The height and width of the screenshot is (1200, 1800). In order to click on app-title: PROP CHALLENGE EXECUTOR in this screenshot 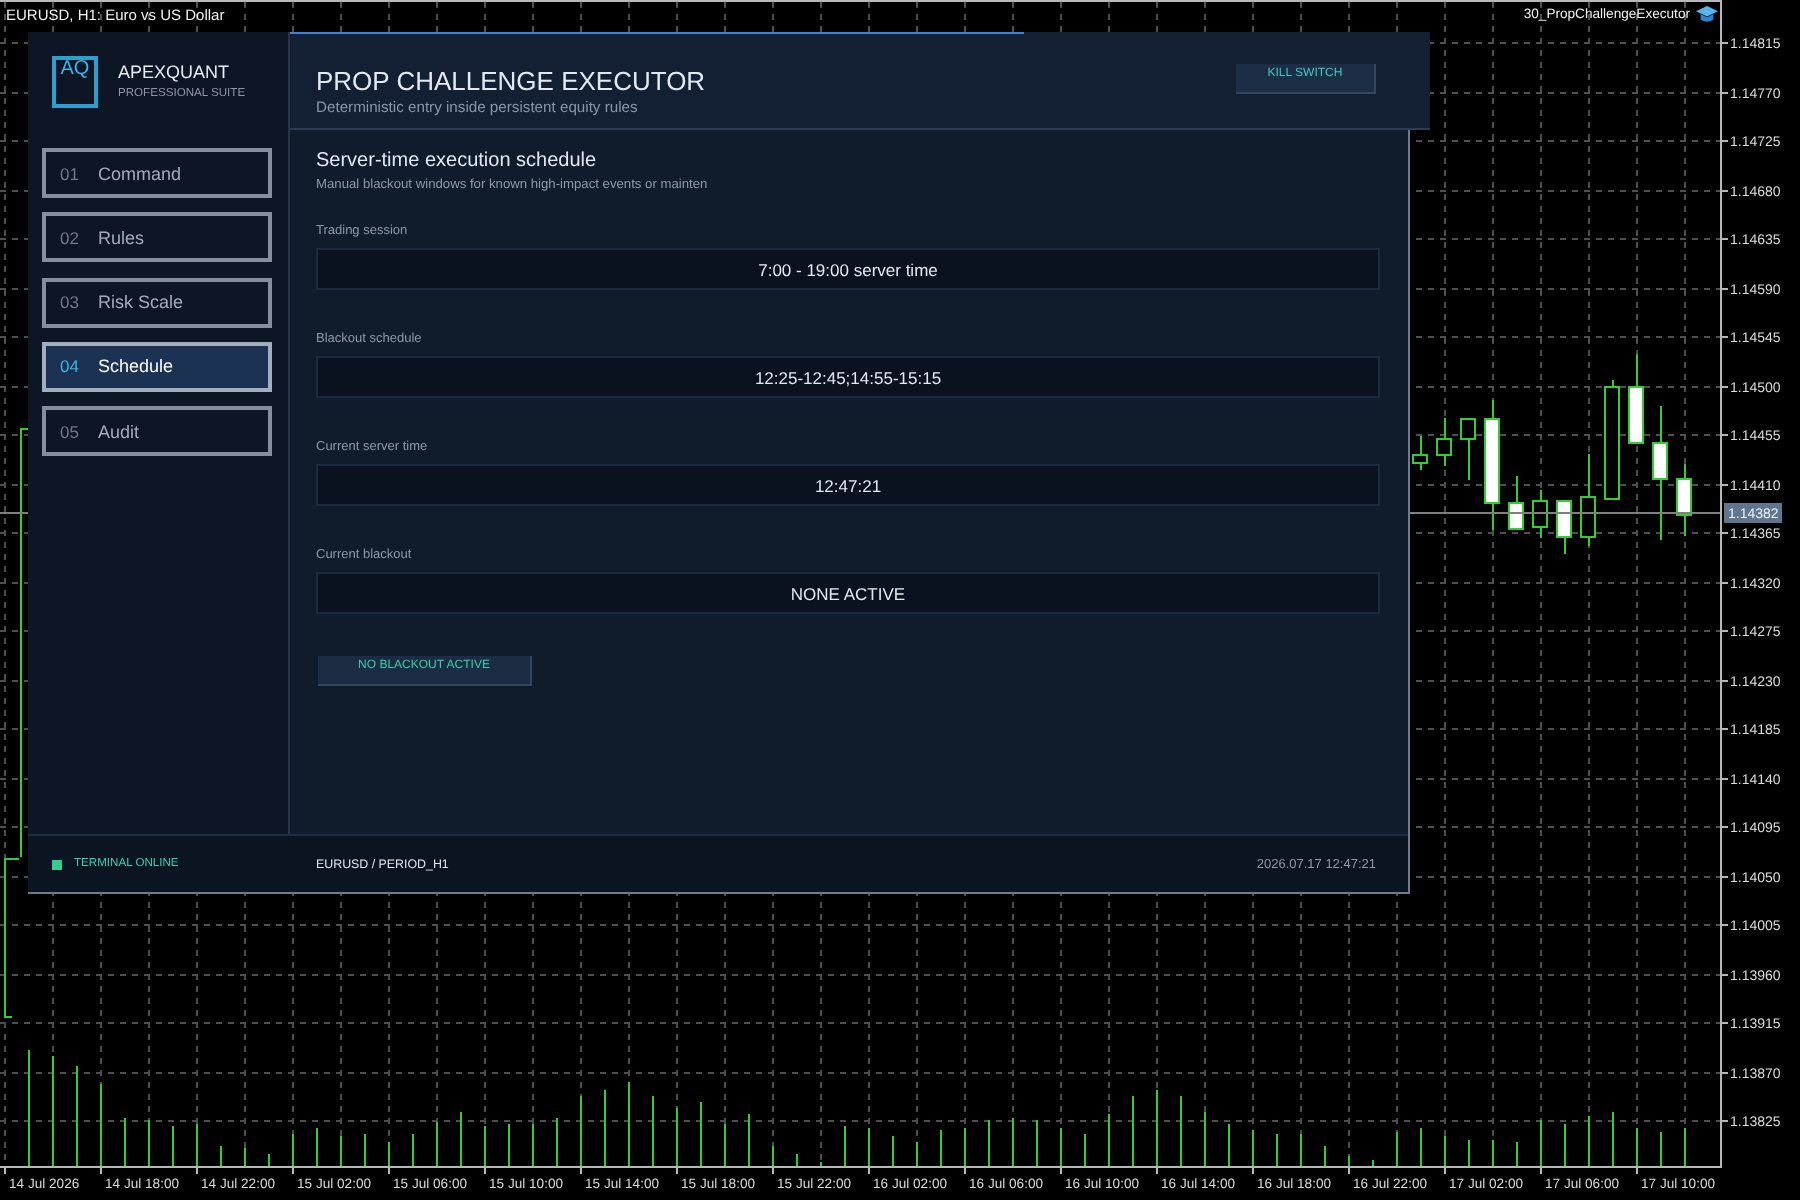, I will do `click(511, 81)`.